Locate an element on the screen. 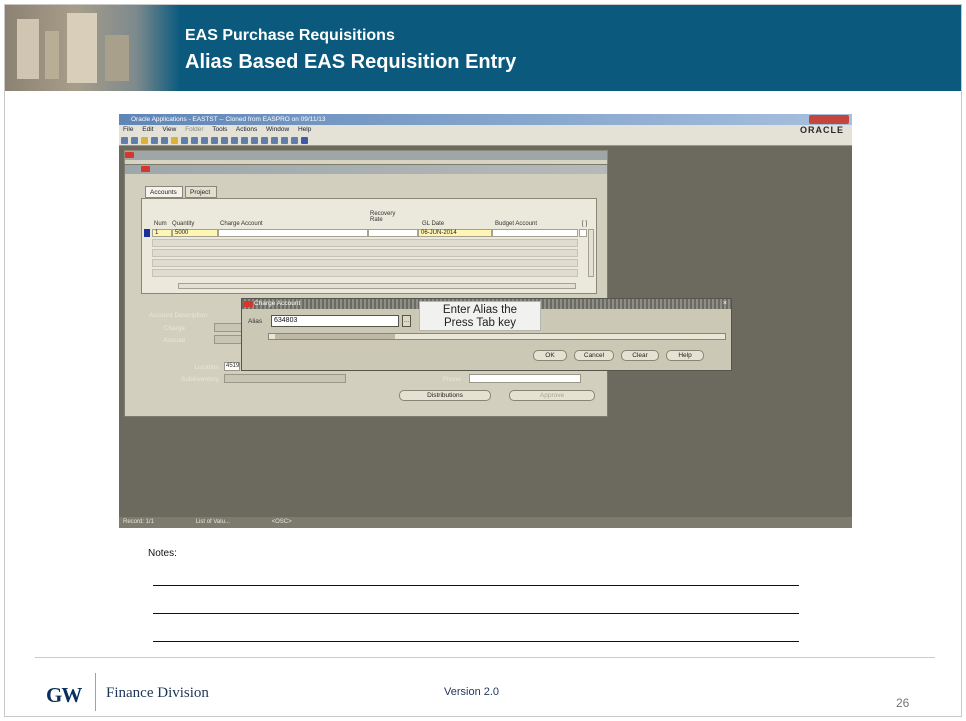  label-charge: Charge is located at coordinates (174, 328).